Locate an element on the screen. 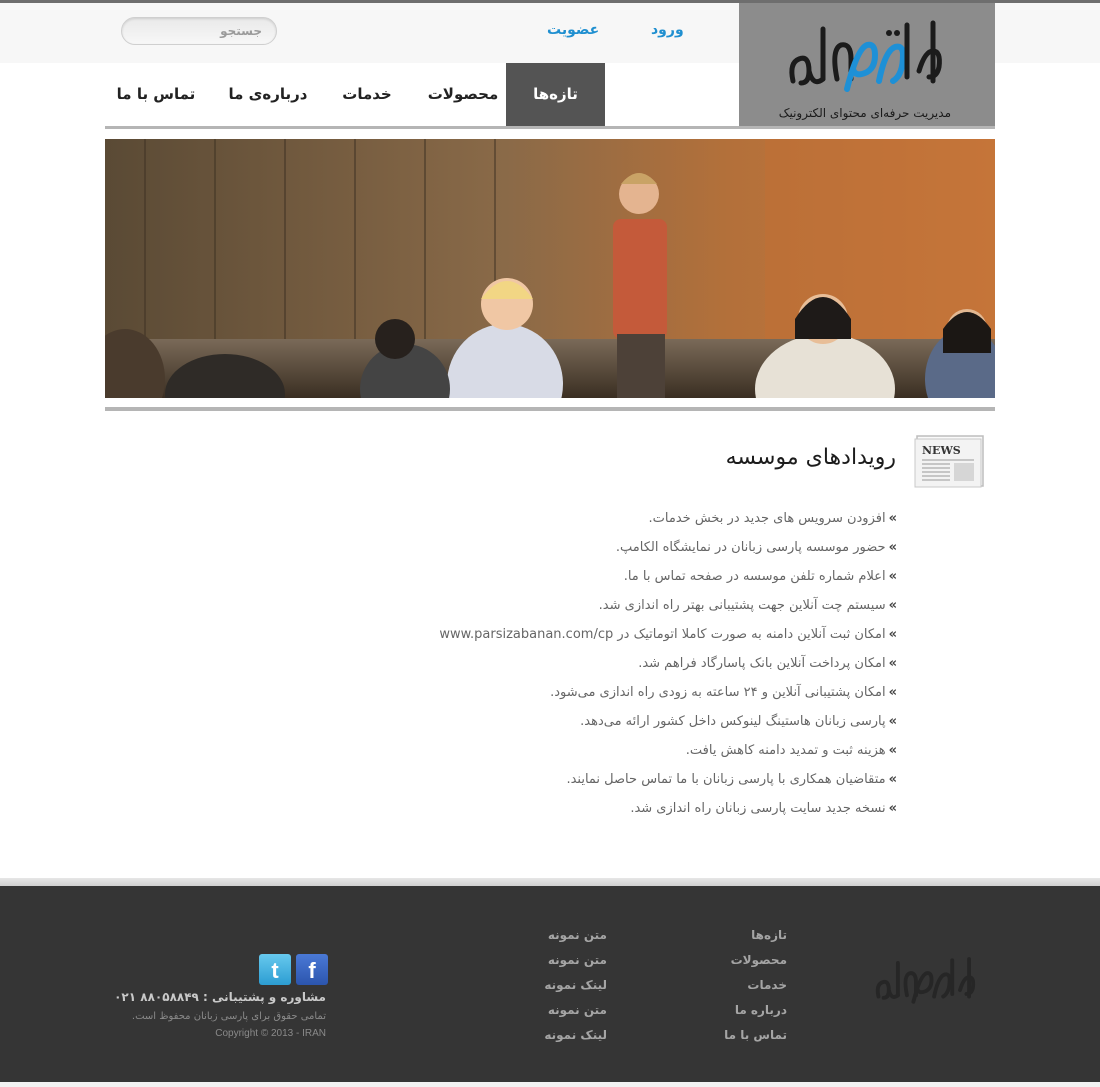  nav-item-news: تازه‌ها is located at coordinates (555, 94).